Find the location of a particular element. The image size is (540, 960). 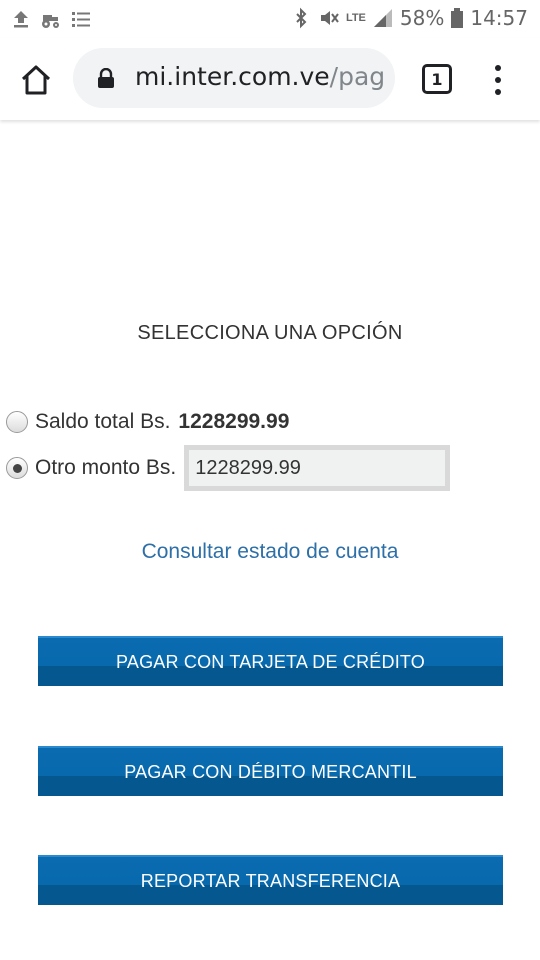

option-total-row: Saldo total Bs. 1228299.99 is located at coordinates (147, 422).